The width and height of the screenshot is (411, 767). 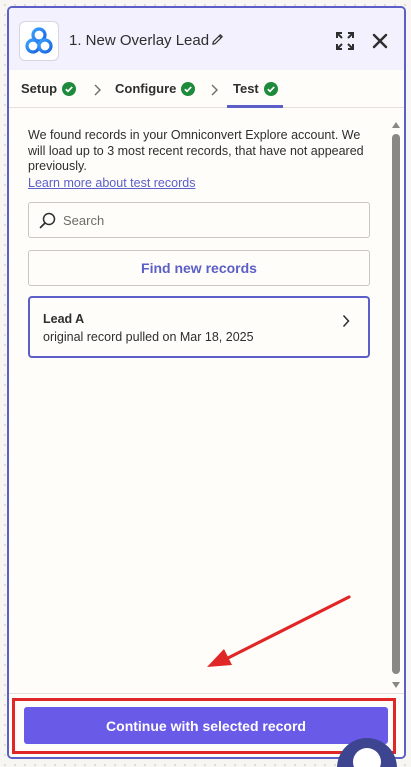 I want to click on scroll-up-arrow-icon, so click(x=396, y=125).